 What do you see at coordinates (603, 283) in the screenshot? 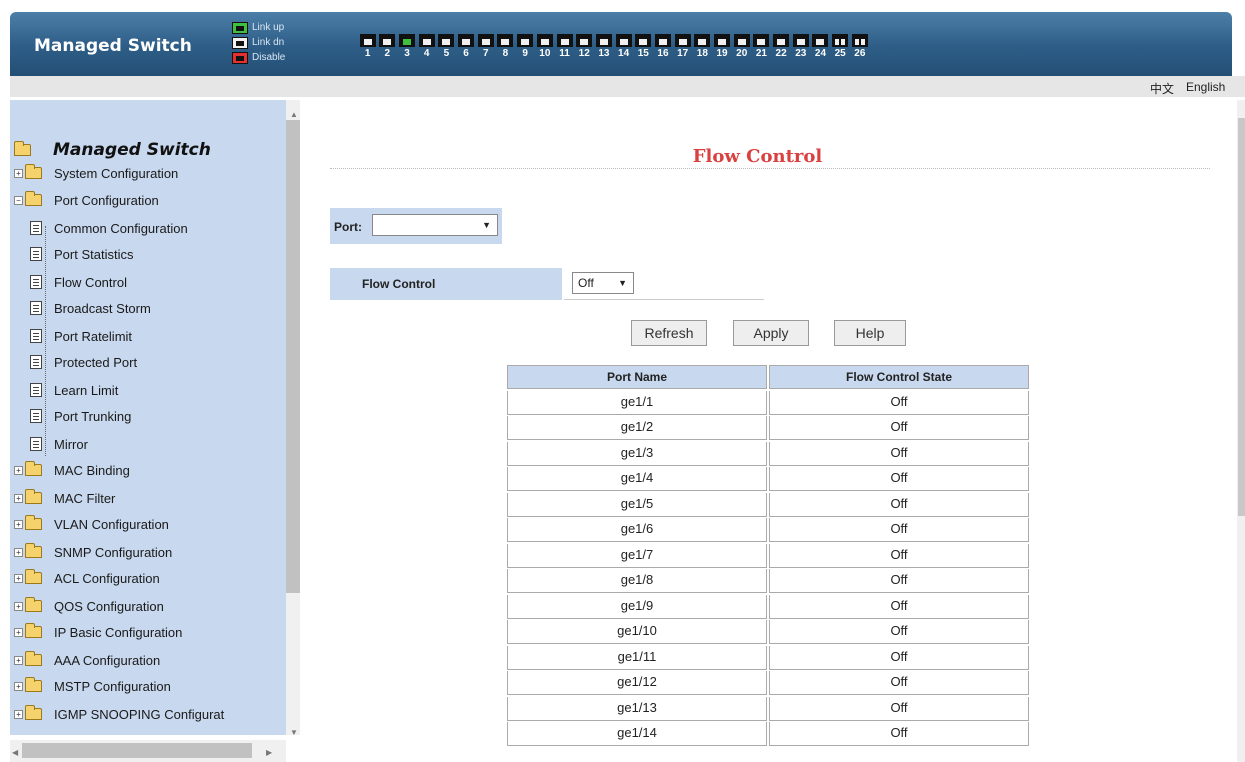
I see `flow-control-select: Off ▼` at bounding box center [603, 283].